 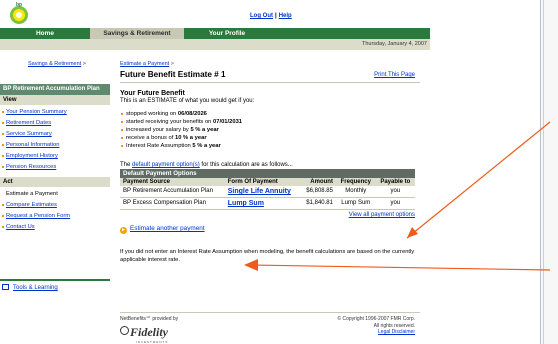 What do you see at coordinates (31, 167) in the screenshot?
I see `sidebar-link: Pension Resources` at bounding box center [31, 167].